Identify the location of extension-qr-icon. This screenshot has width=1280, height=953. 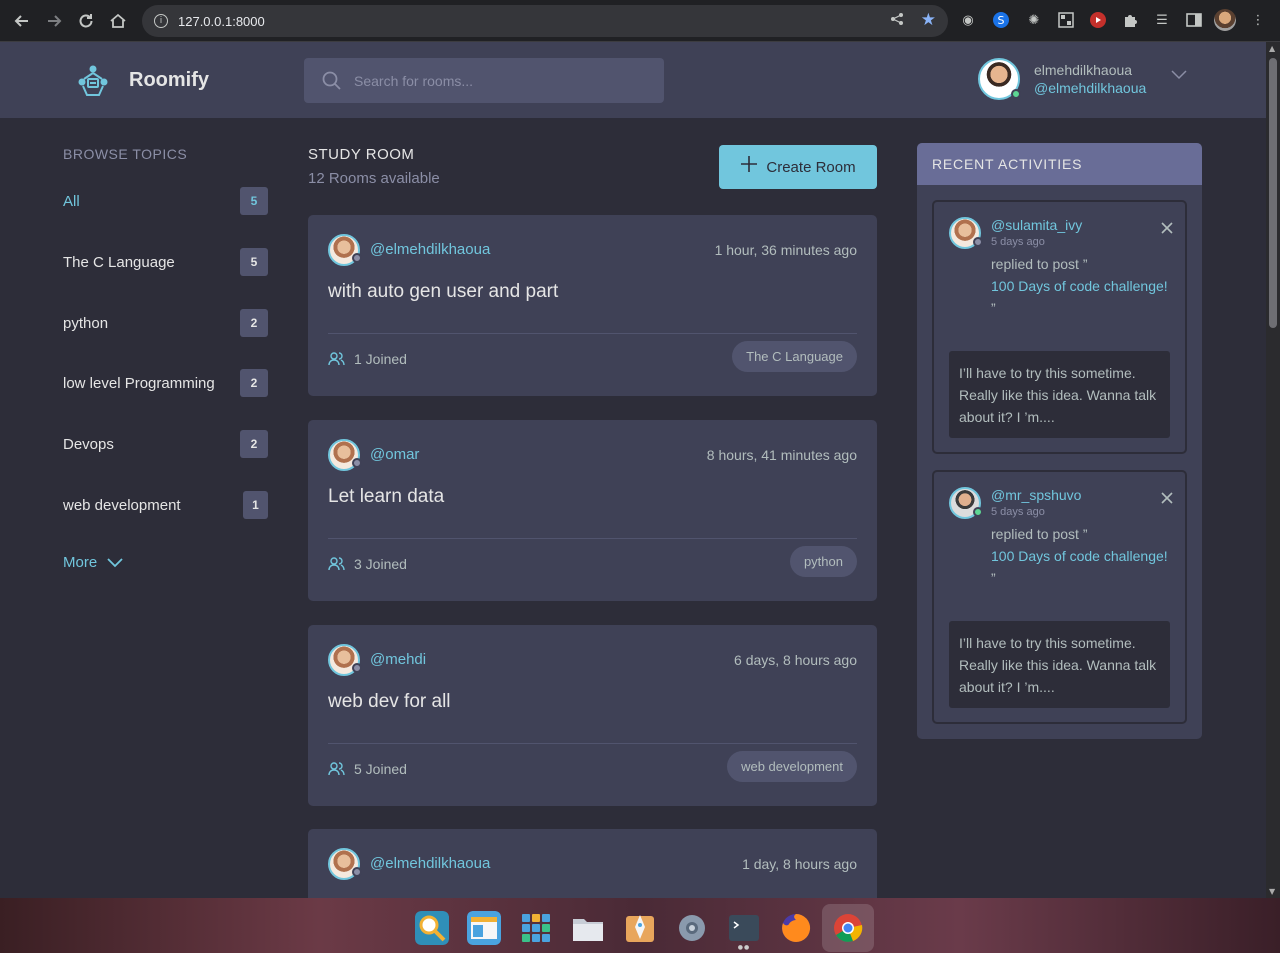
(1066, 20).